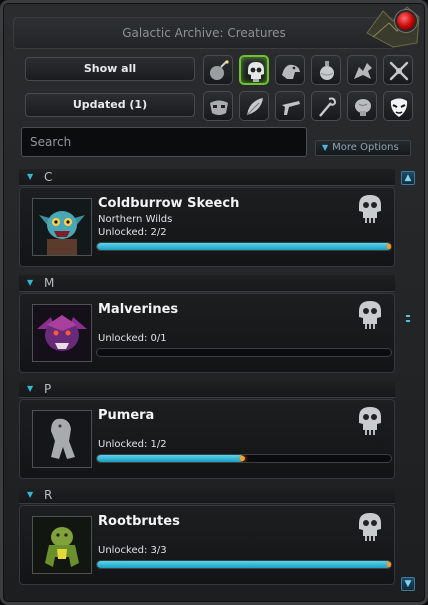  What do you see at coordinates (365, 147) in the screenshot?
I see `more-options-label: More Options` at bounding box center [365, 147].